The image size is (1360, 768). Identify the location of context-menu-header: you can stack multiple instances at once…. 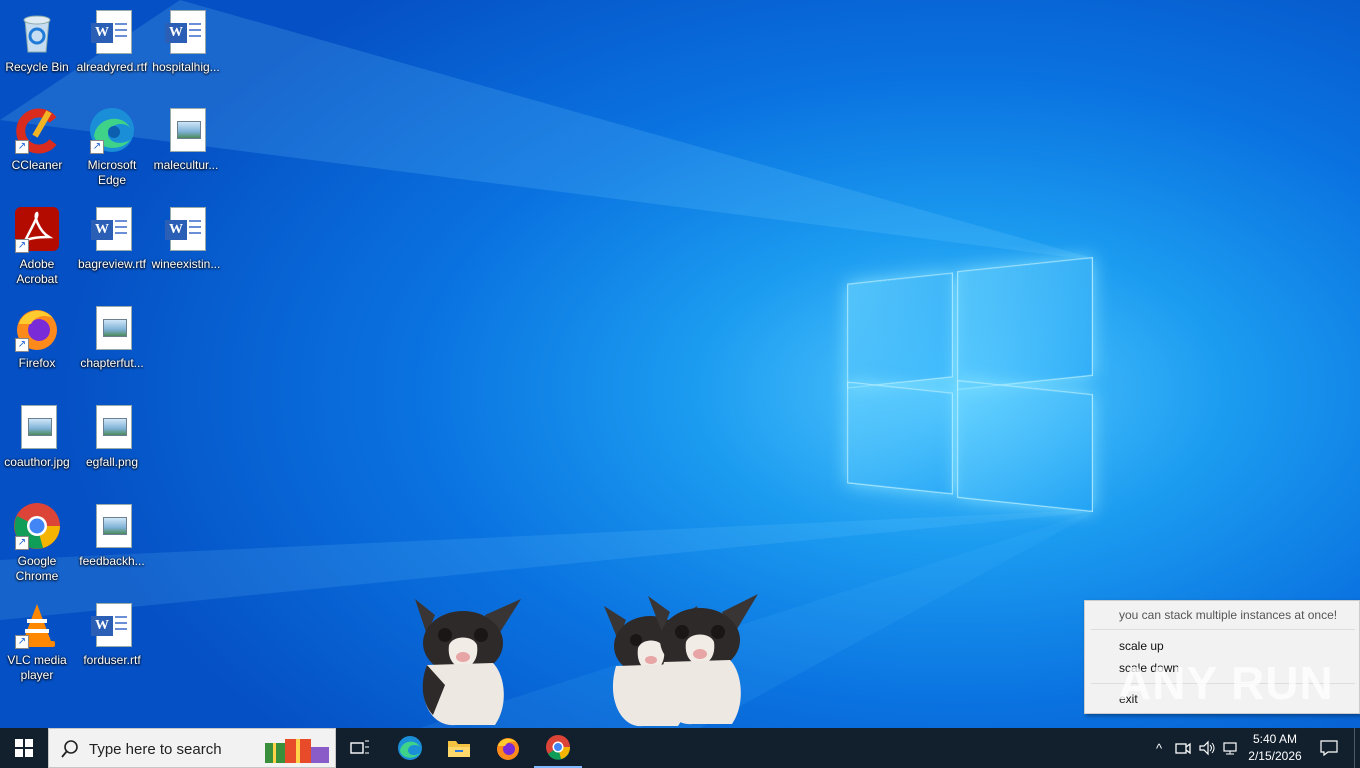
(1228, 615).